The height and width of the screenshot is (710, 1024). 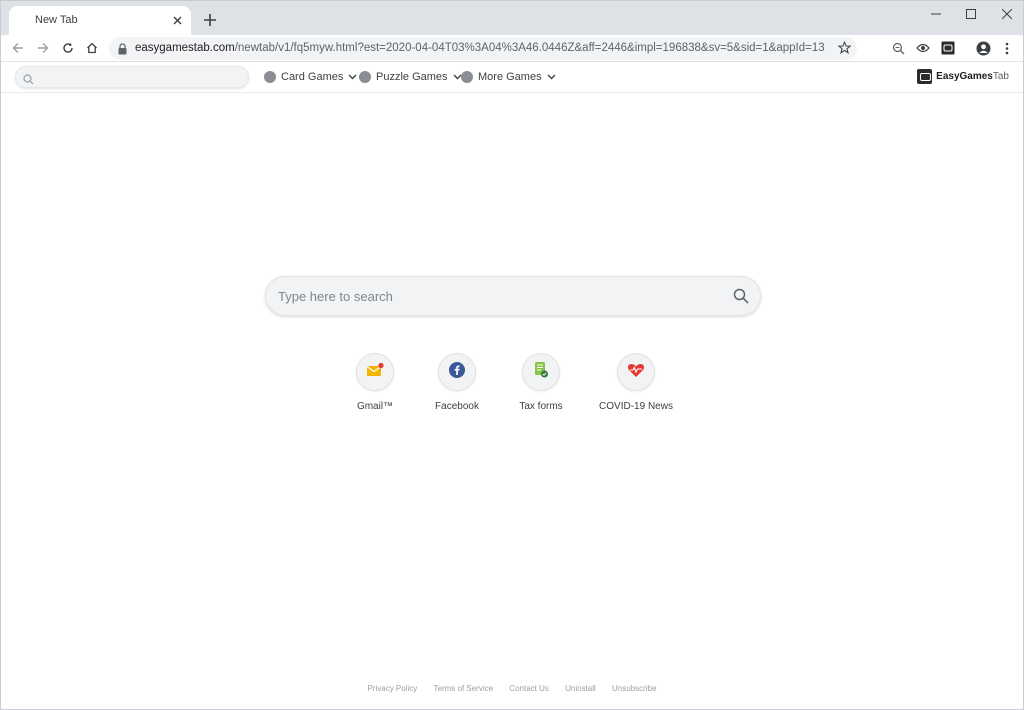 I want to click on zoom-icon, so click(x=898, y=48).